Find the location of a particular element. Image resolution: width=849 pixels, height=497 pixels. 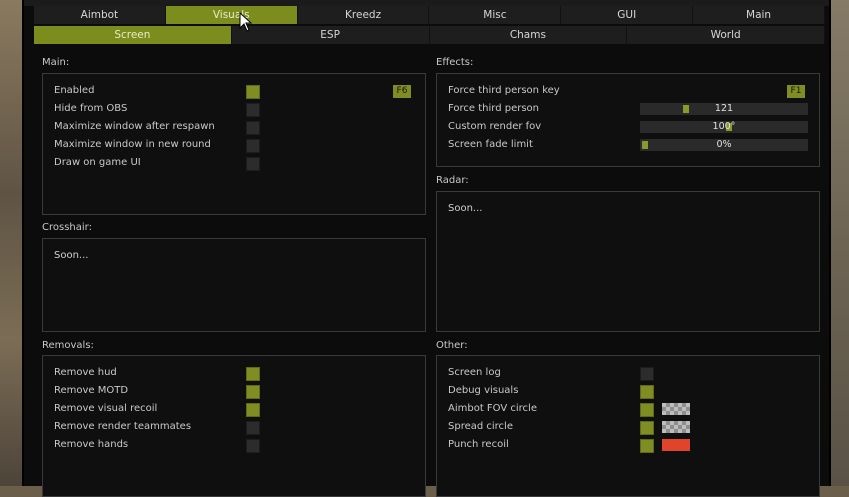

custom-render-fov-label: Custom render fov is located at coordinates (495, 126).